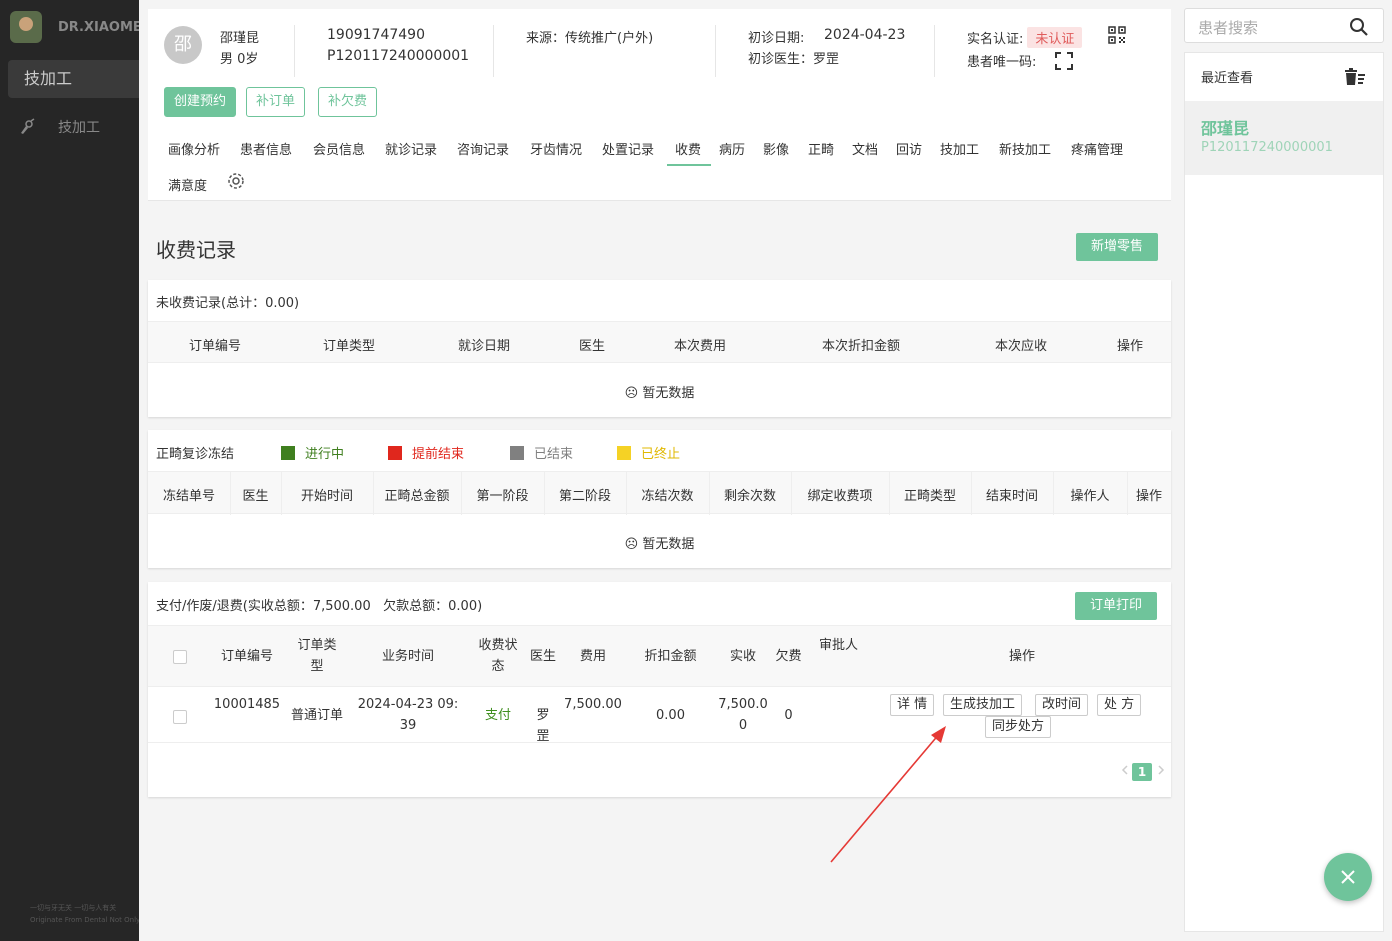 The height and width of the screenshot is (941, 1392). What do you see at coordinates (1117, 247) in the screenshot?
I see `new-retail-button: 新增零售` at bounding box center [1117, 247].